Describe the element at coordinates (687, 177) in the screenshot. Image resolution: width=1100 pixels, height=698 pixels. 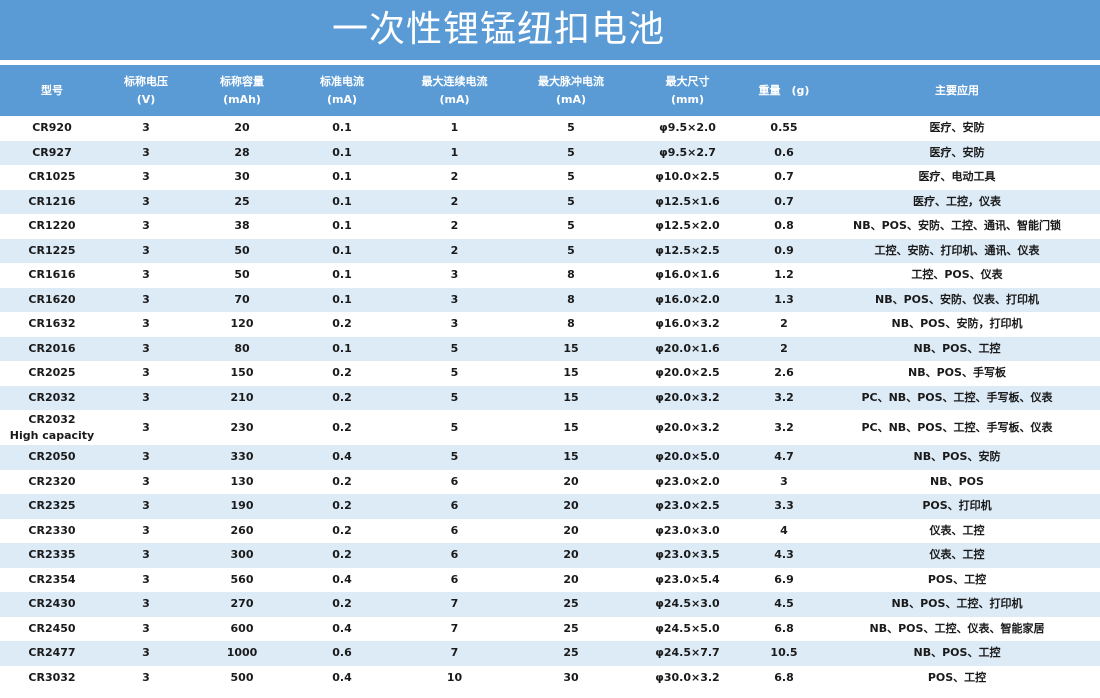
I see `cell-max-size: φ10.0×2.5` at that location.